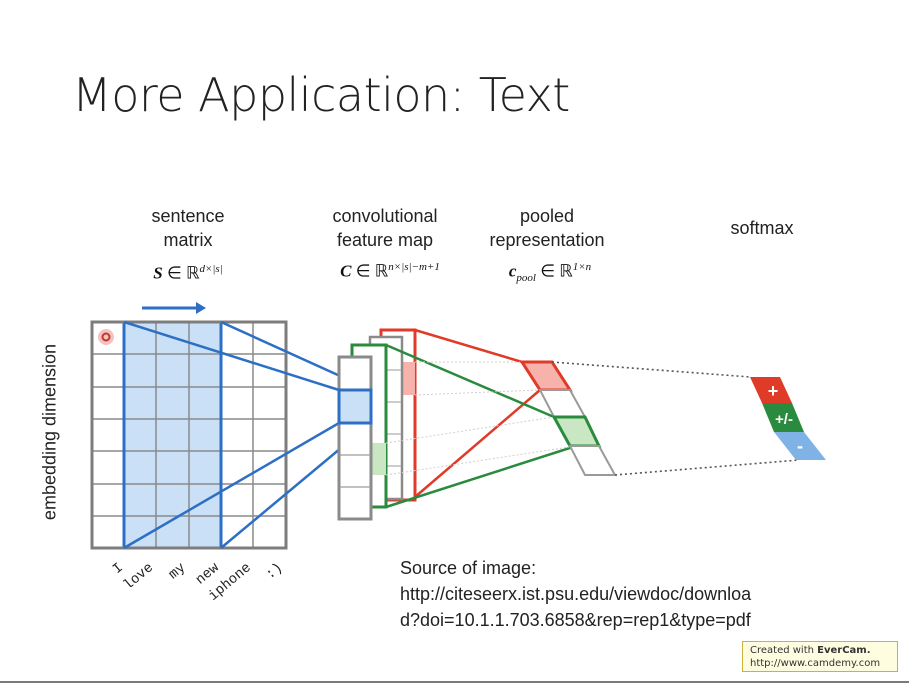 The height and width of the screenshot is (684, 909). What do you see at coordinates (106, 337) in the screenshot?
I see `cursor-marker` at bounding box center [106, 337].